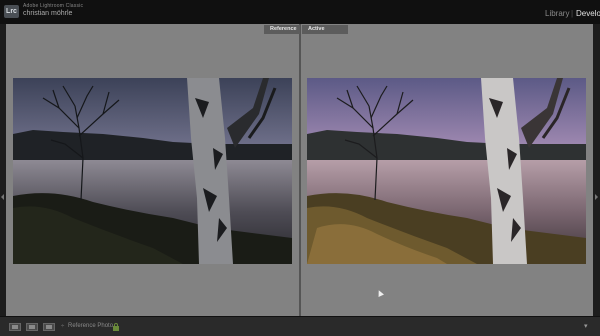 The width and height of the screenshot is (600, 336). Describe the element at coordinates (11, 11) in the screenshot. I see `lightroom-logo-icon: Lrc` at that location.